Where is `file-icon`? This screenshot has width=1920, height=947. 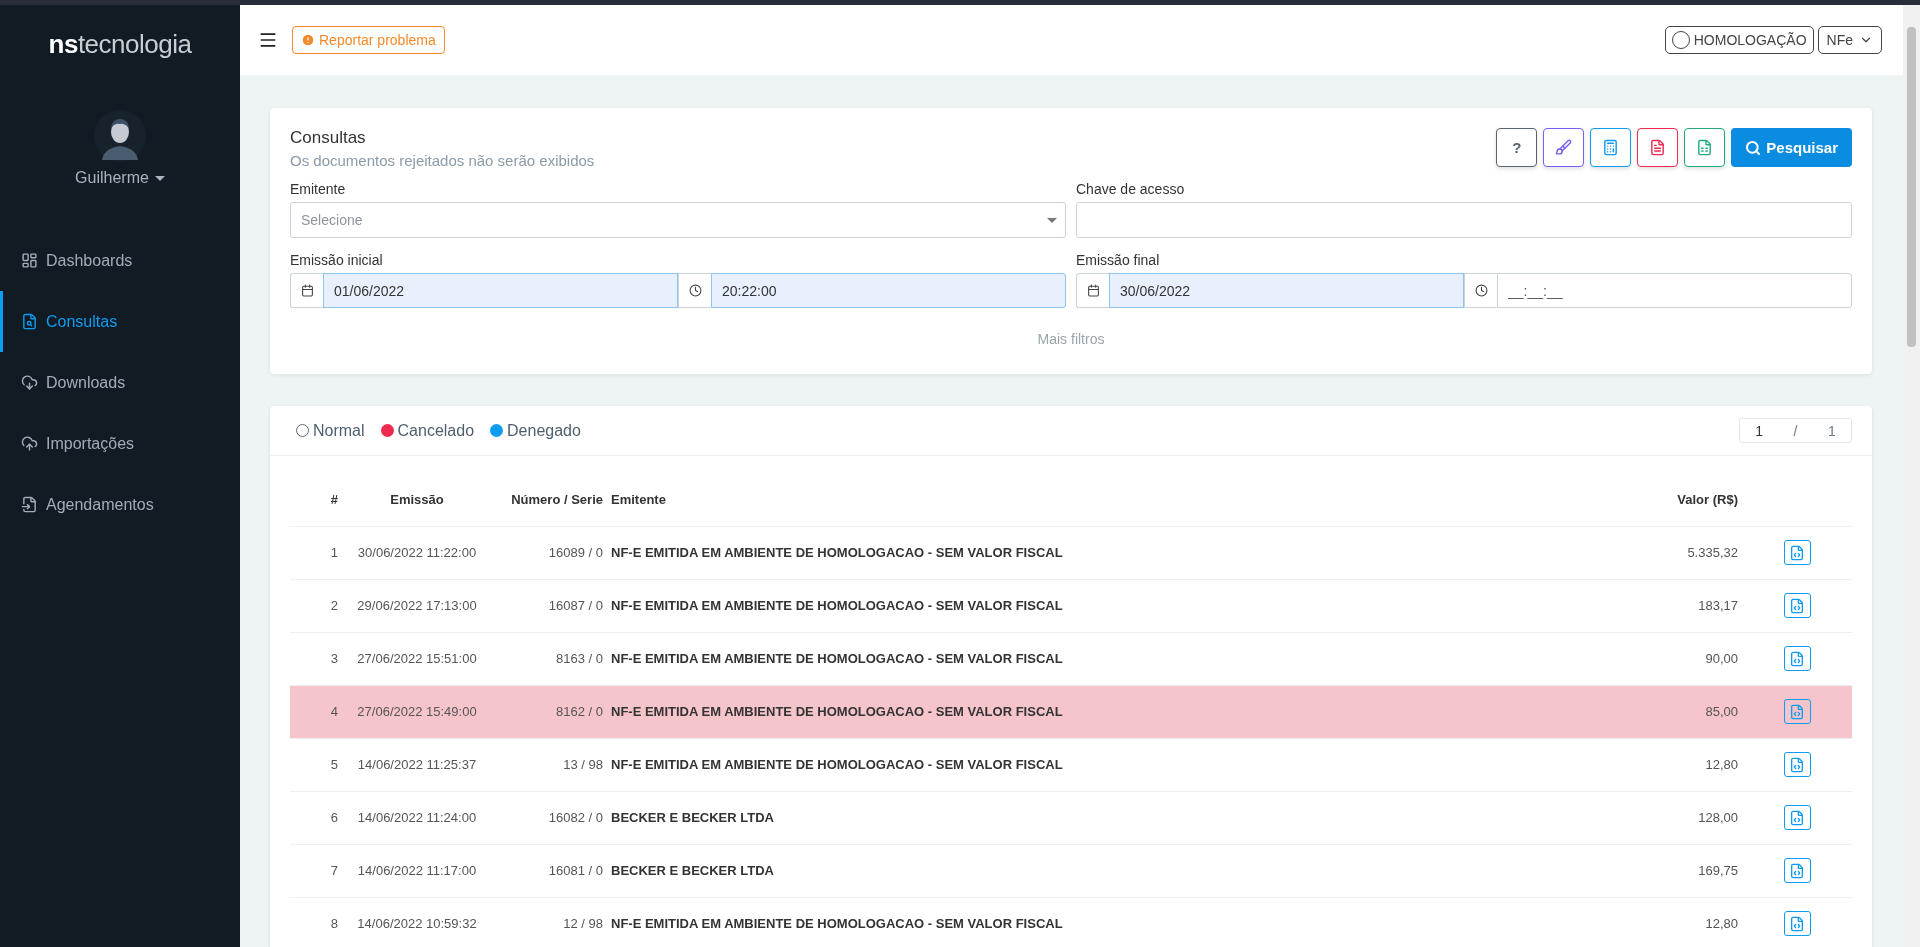 file-icon is located at coordinates (29, 504).